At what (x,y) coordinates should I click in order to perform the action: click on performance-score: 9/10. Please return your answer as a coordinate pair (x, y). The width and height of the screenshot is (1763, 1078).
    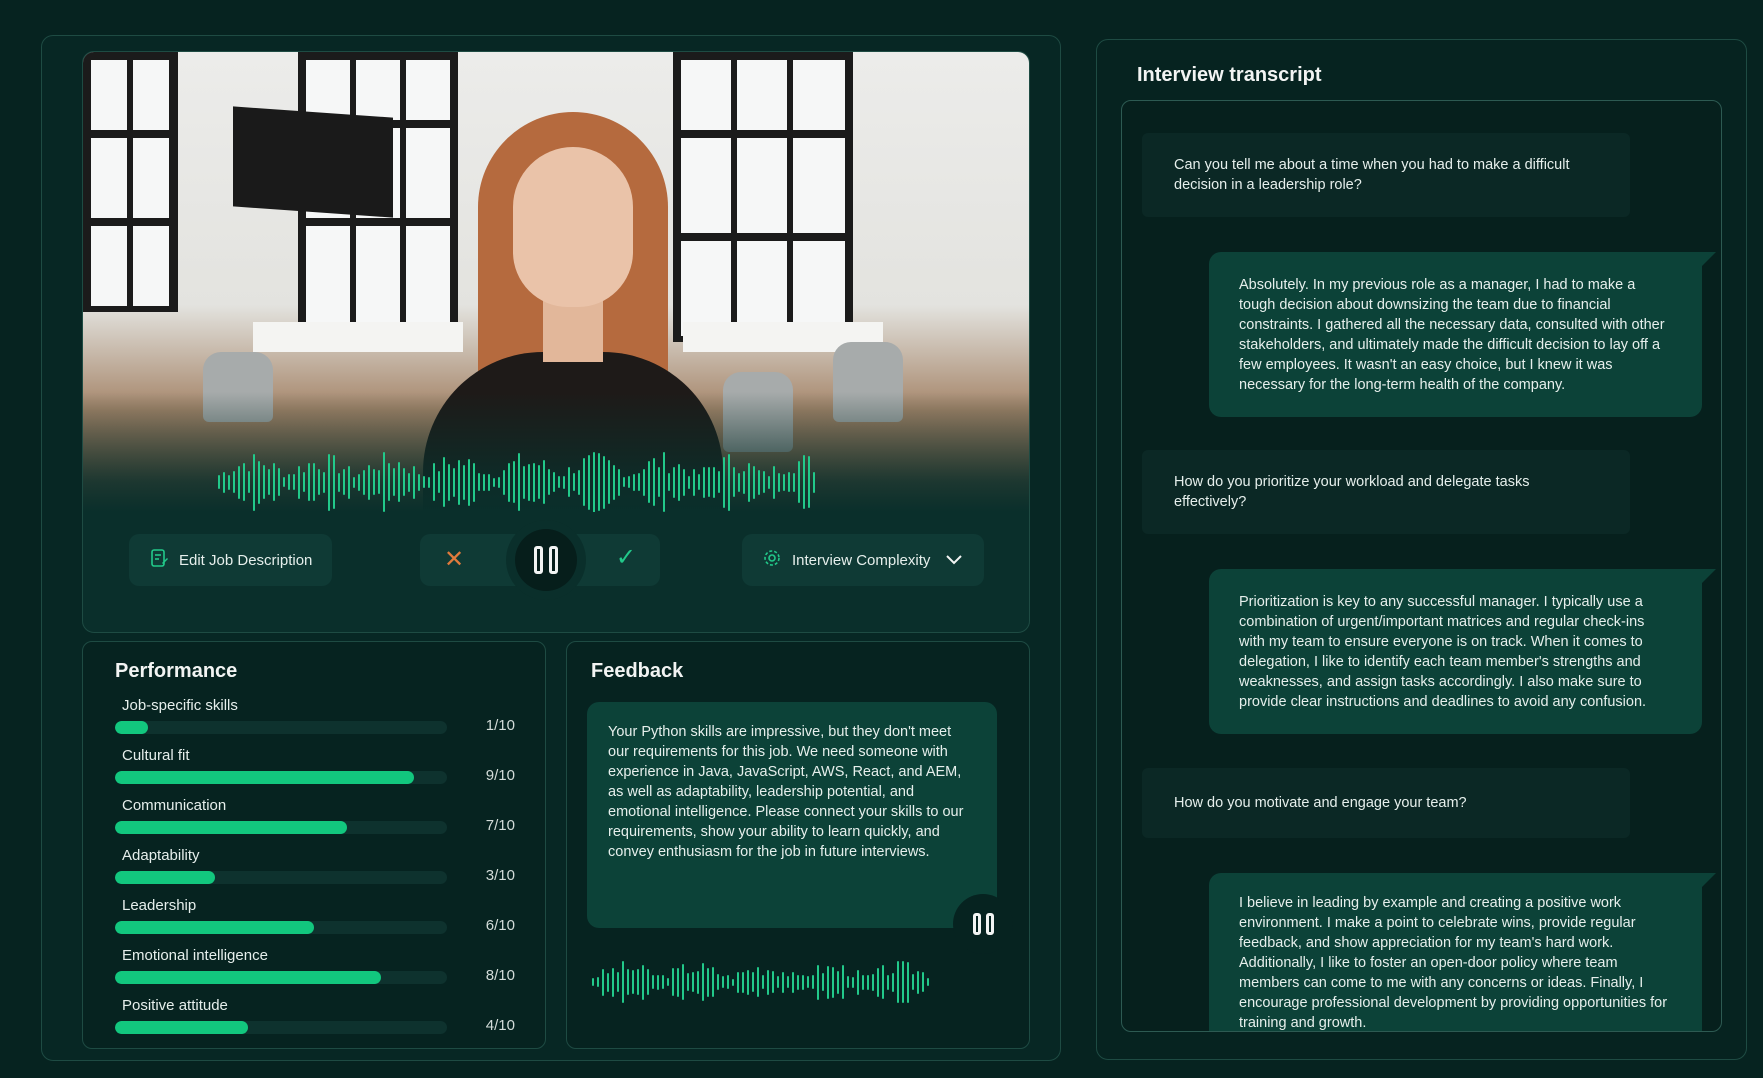
    Looking at the image, I should click on (500, 775).